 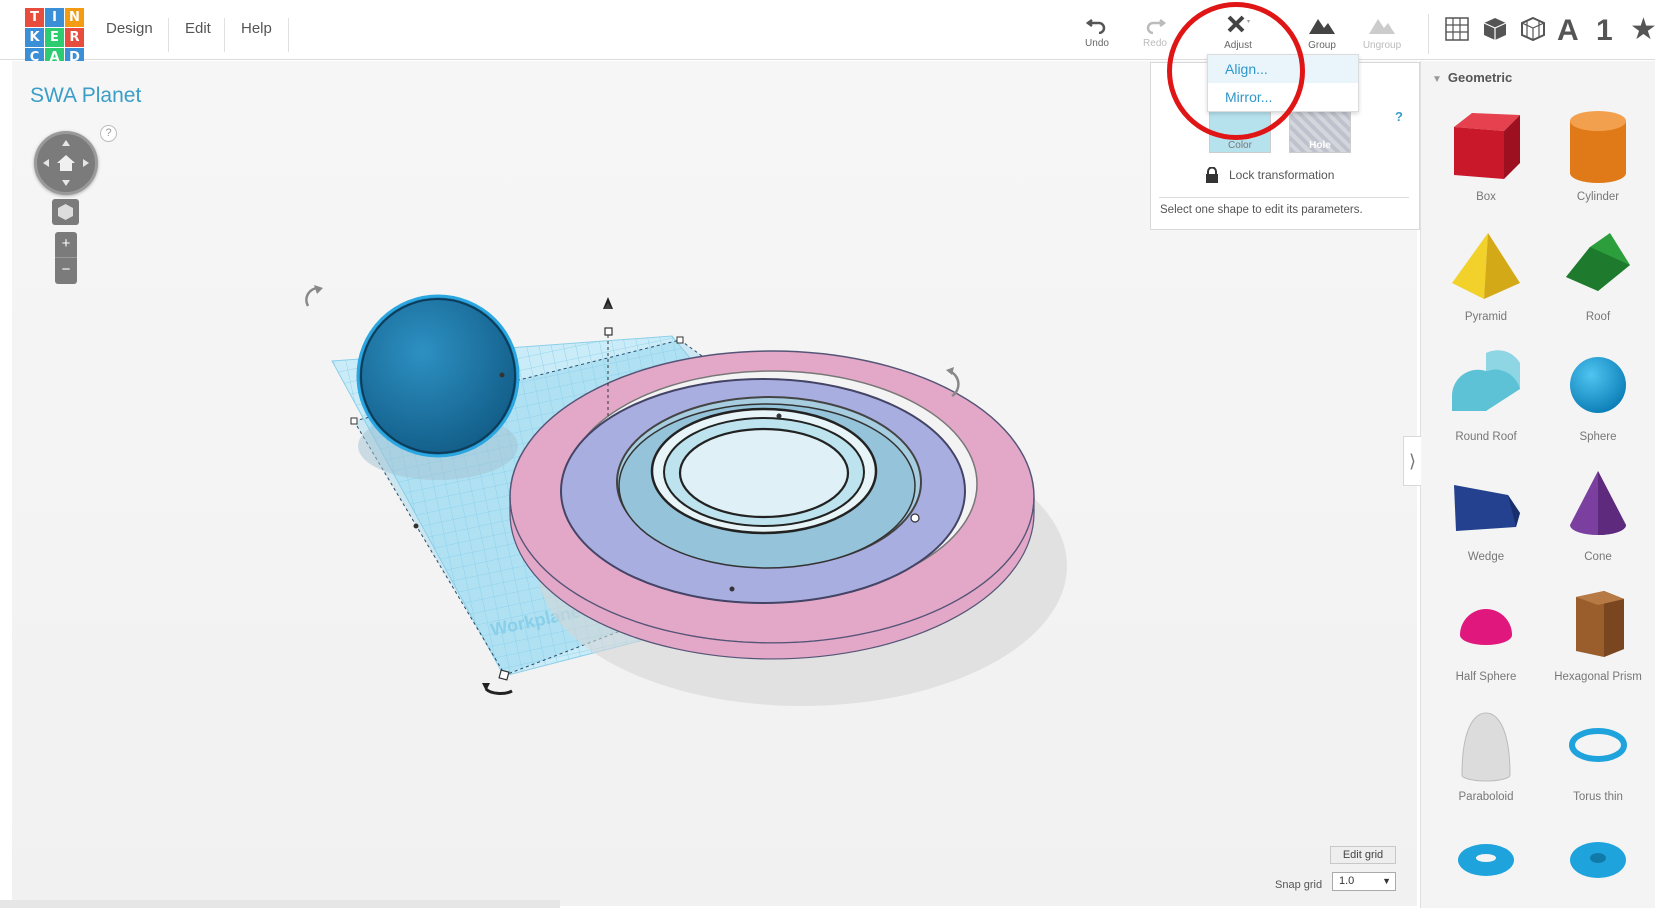 I want to click on shape-box: Box, so click(x=1486, y=154).